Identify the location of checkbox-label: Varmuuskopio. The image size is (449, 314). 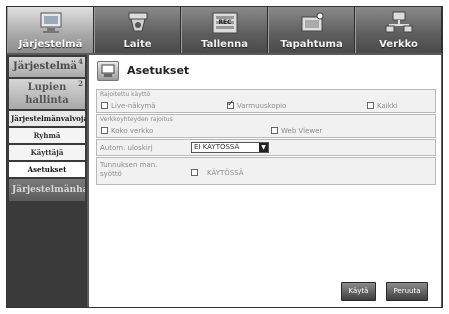
(262, 106).